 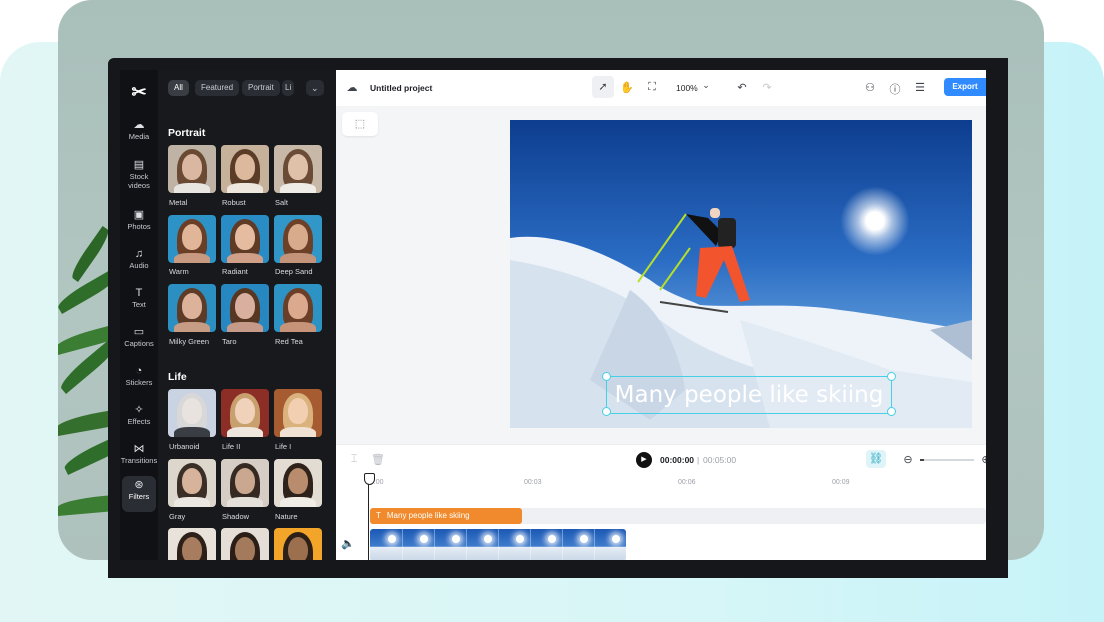 I want to click on filter-thumb-metal, so click(x=192, y=169).